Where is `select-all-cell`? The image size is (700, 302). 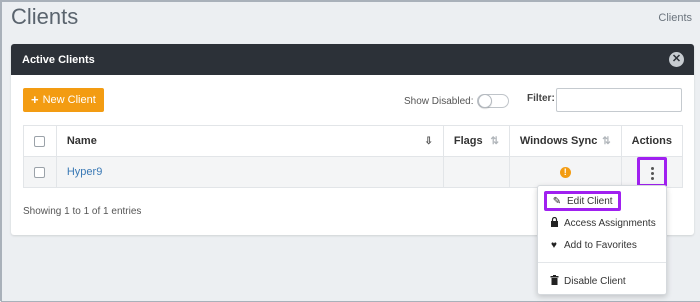
select-all-cell is located at coordinates (40, 141).